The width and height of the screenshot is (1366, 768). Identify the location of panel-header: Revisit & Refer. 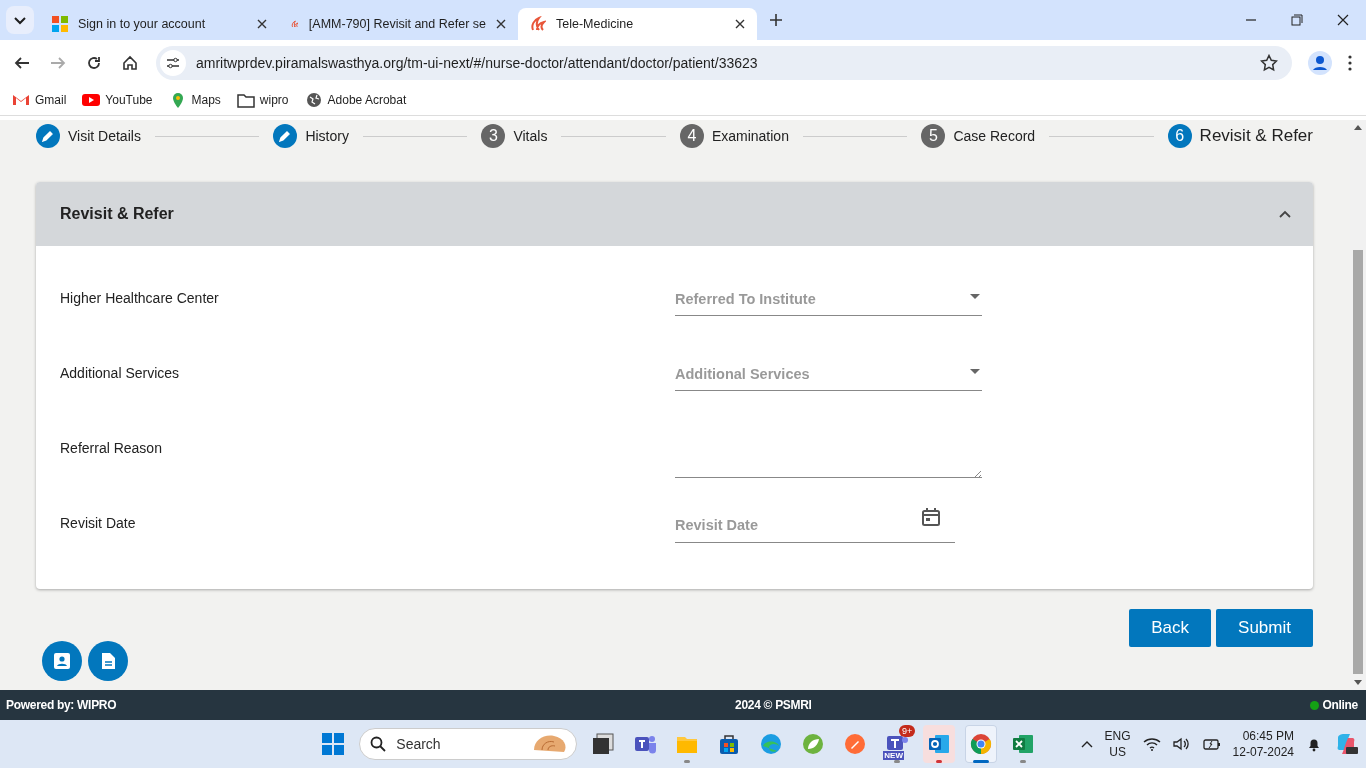
(674, 214).